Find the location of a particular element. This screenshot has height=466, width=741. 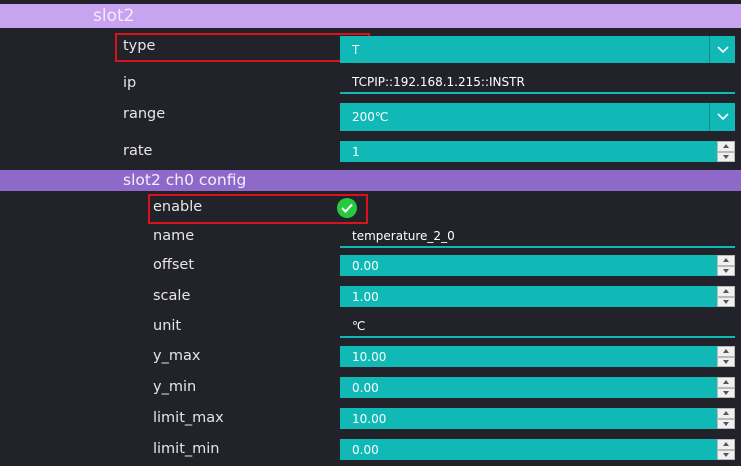

ip-label: ip is located at coordinates (130, 83).